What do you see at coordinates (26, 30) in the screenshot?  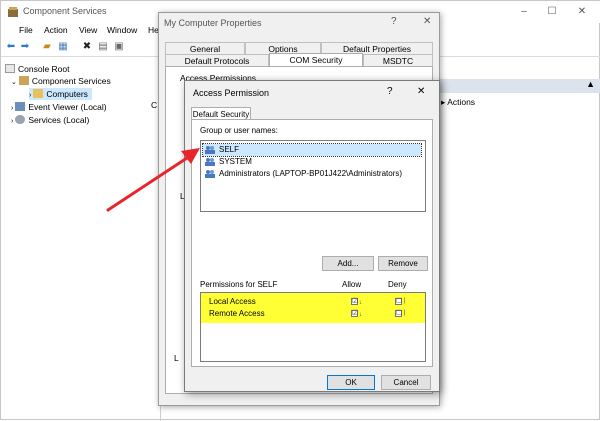 I see `menu-file: File` at bounding box center [26, 30].